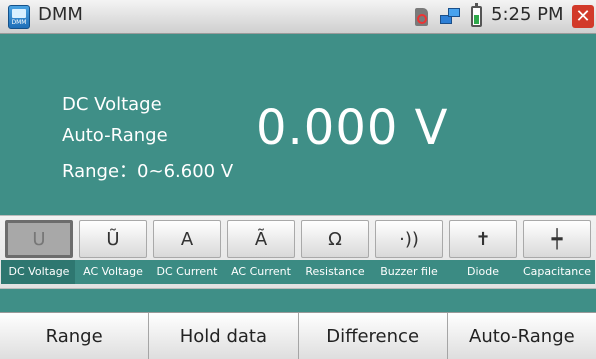  Describe the element at coordinates (113, 239) in the screenshot. I see `ac-voltage-icon: Ũ` at that location.